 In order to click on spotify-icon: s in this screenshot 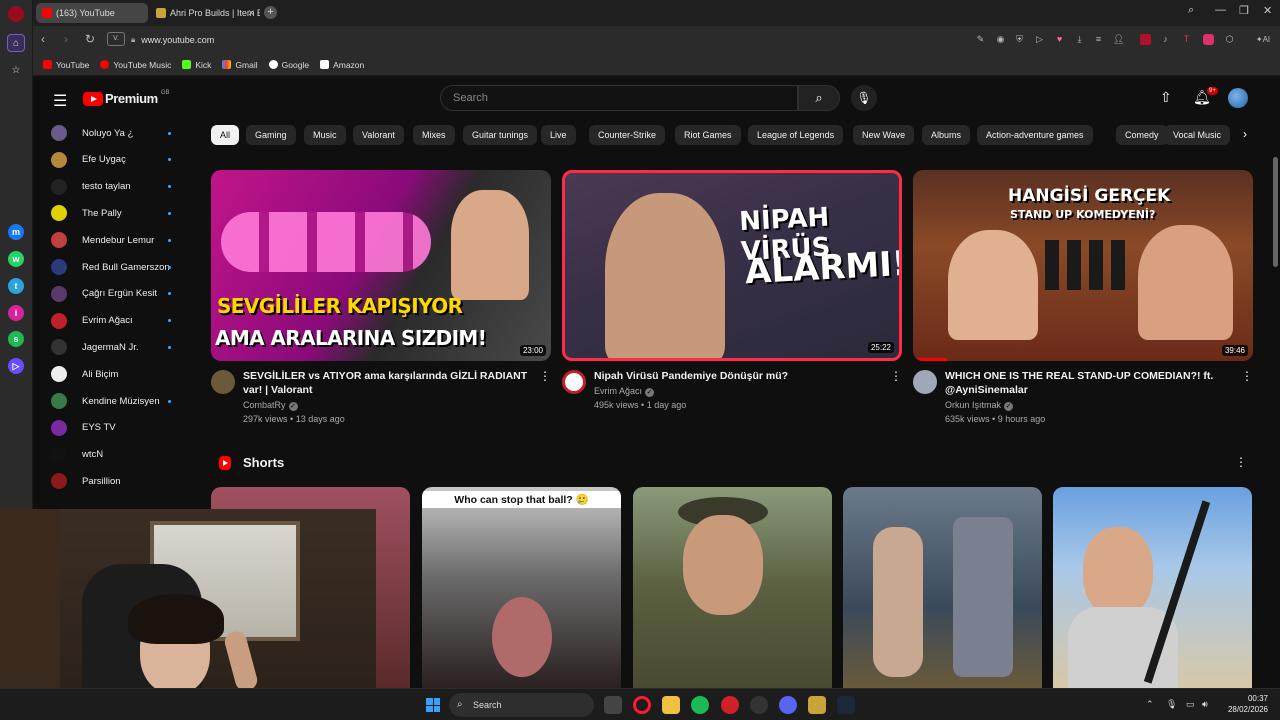, I will do `click(16, 339)`.